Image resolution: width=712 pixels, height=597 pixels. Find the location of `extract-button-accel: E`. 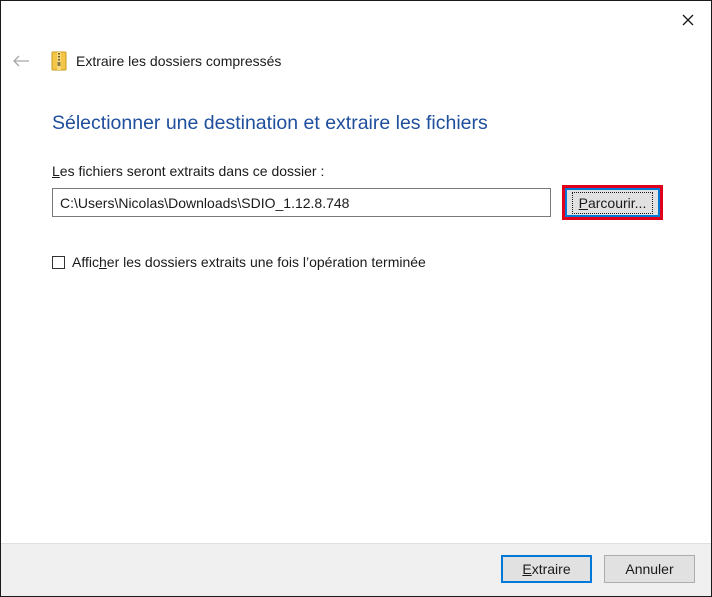

extract-button-accel: E is located at coordinates (527, 569).